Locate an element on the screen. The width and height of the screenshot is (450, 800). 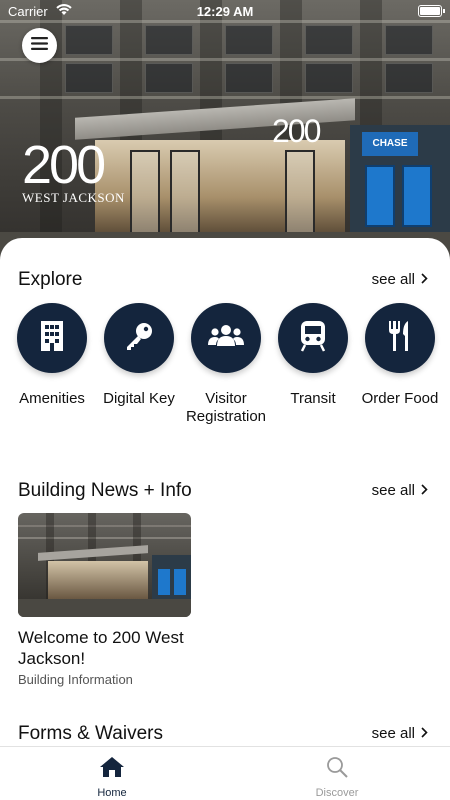
news-see-all-link: see all is located at coordinates (400, 490).